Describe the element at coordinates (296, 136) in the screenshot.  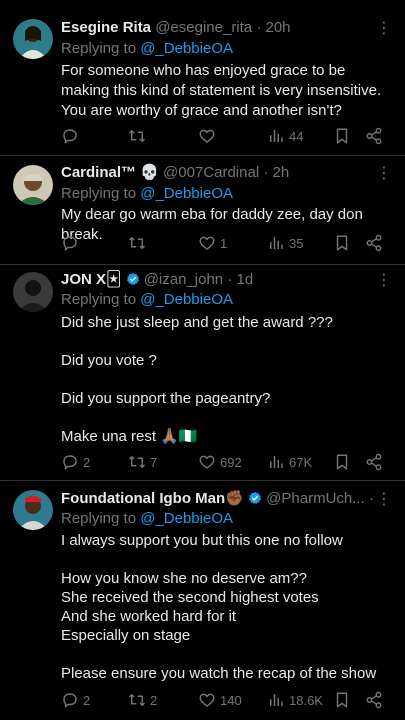
I see `views-count: 44` at that location.